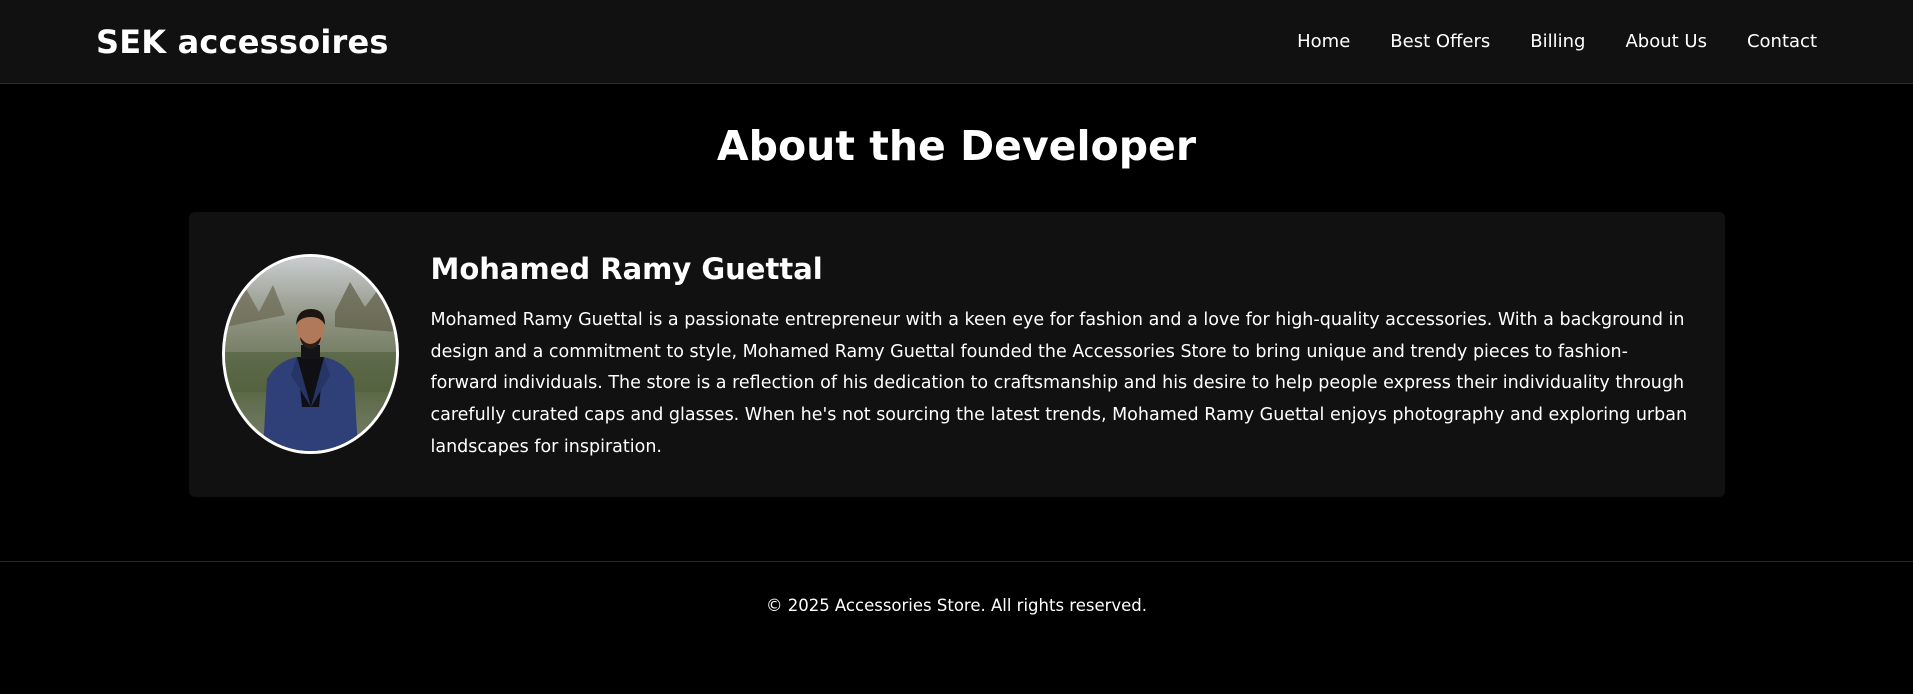 This screenshot has height=694, width=1913. I want to click on nav-link-home: Home, so click(1323, 41).